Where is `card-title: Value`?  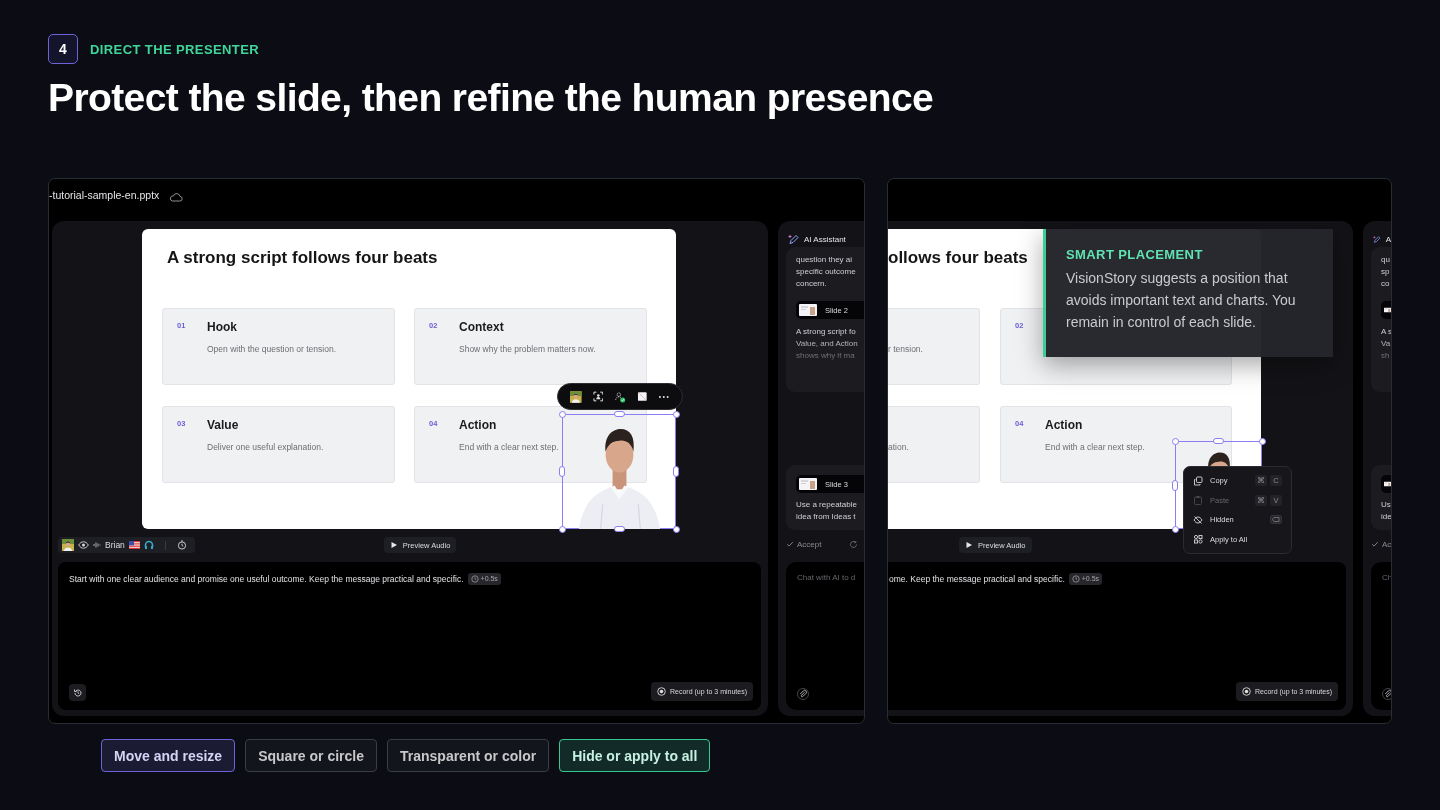
card-title: Value is located at coordinates (223, 425).